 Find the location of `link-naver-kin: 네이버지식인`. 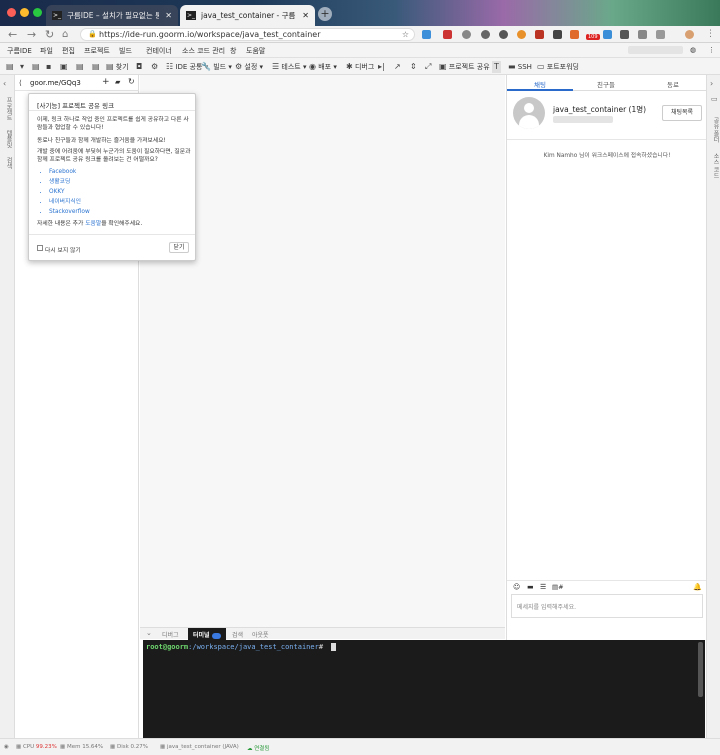

link-naver-kin: 네이버지식인 is located at coordinates (69, 202).